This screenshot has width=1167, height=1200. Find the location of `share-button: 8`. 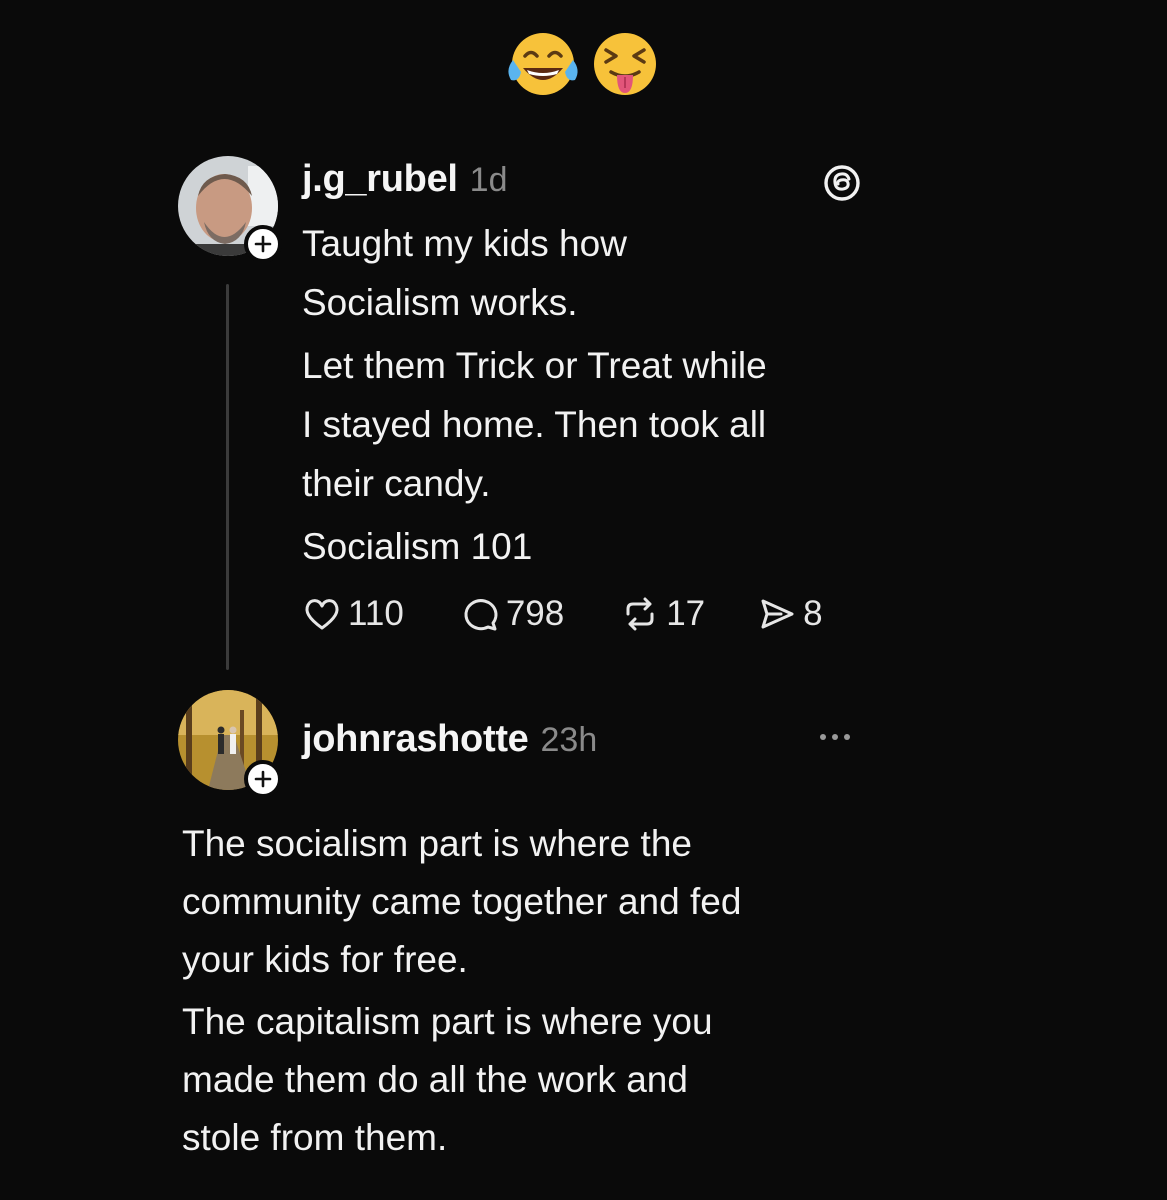

share-button: 8 is located at coordinates (790, 614).